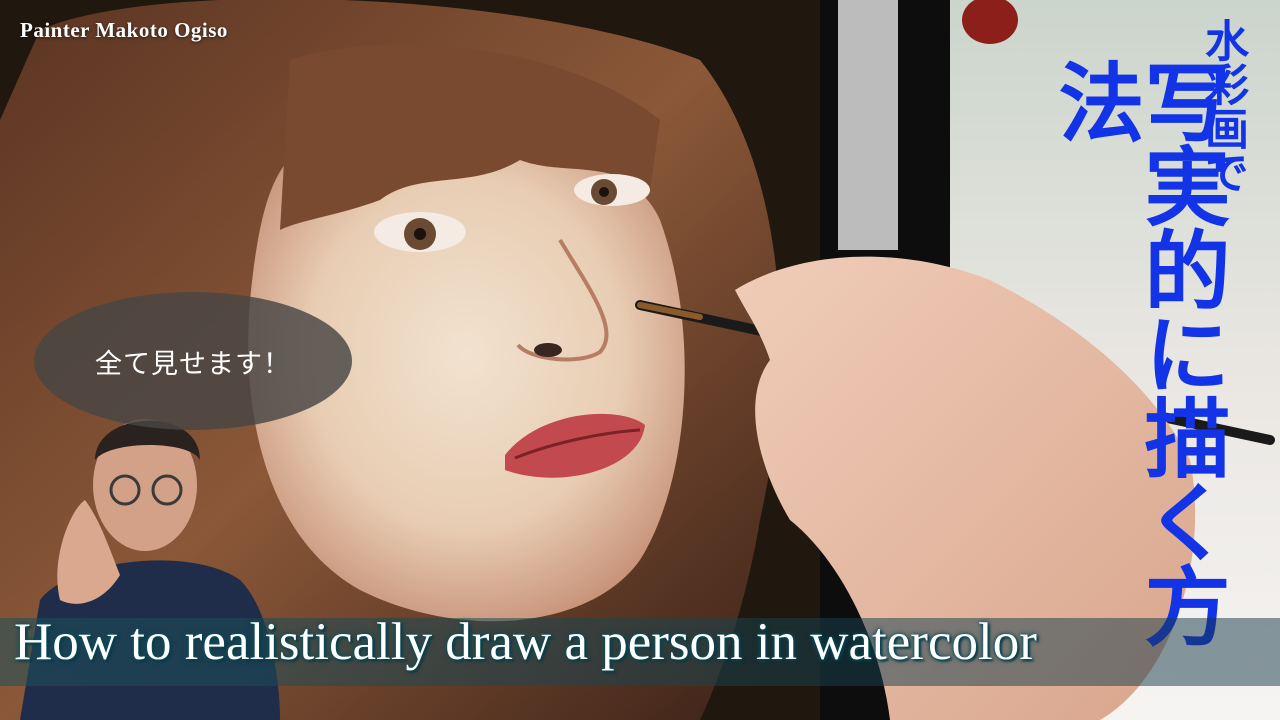 Image resolution: width=1280 pixels, height=720 pixels. Describe the element at coordinates (868, 125) in the screenshot. I see `palette-edge` at that location.